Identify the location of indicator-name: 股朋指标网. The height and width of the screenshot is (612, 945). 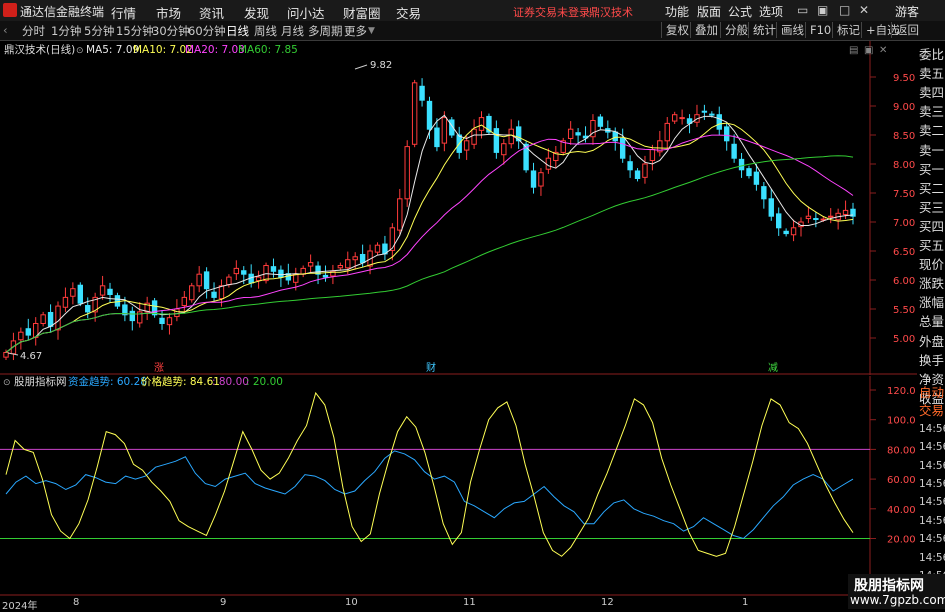
(40, 382).